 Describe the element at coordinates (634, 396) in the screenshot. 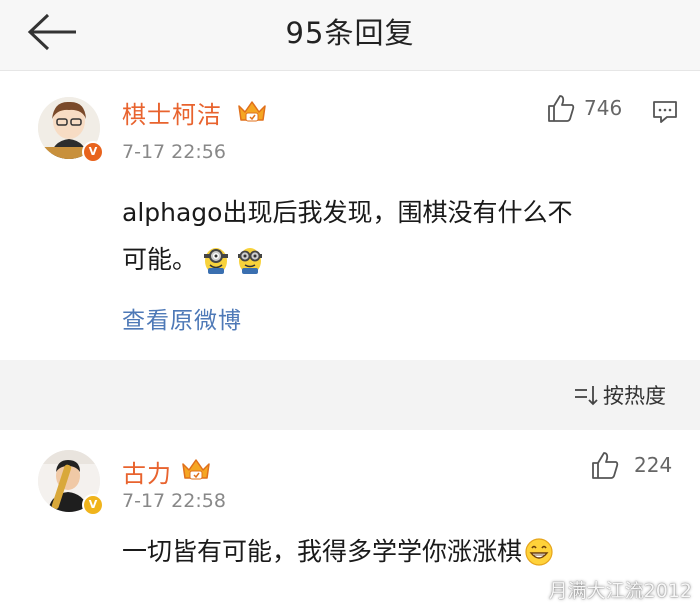

I see `sort-label: 按热度` at that location.